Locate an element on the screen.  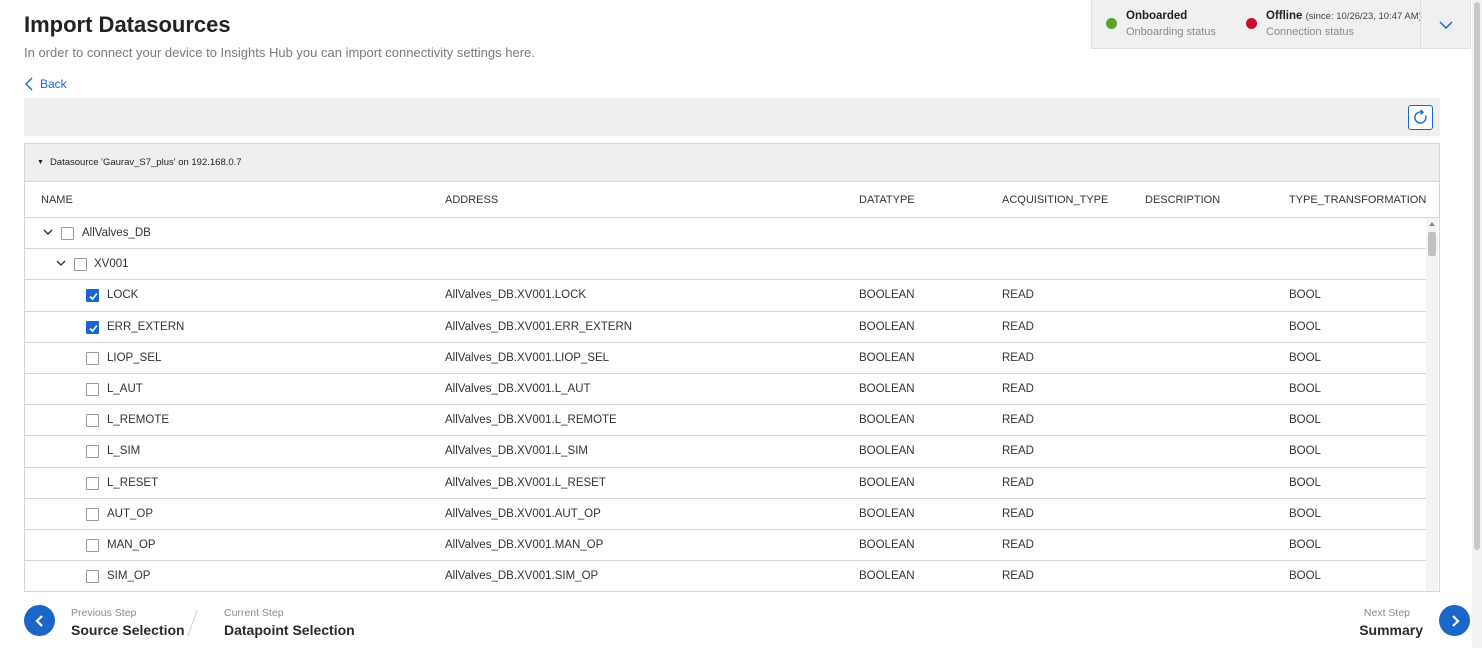
col-name: NAME is located at coordinates (57, 200).